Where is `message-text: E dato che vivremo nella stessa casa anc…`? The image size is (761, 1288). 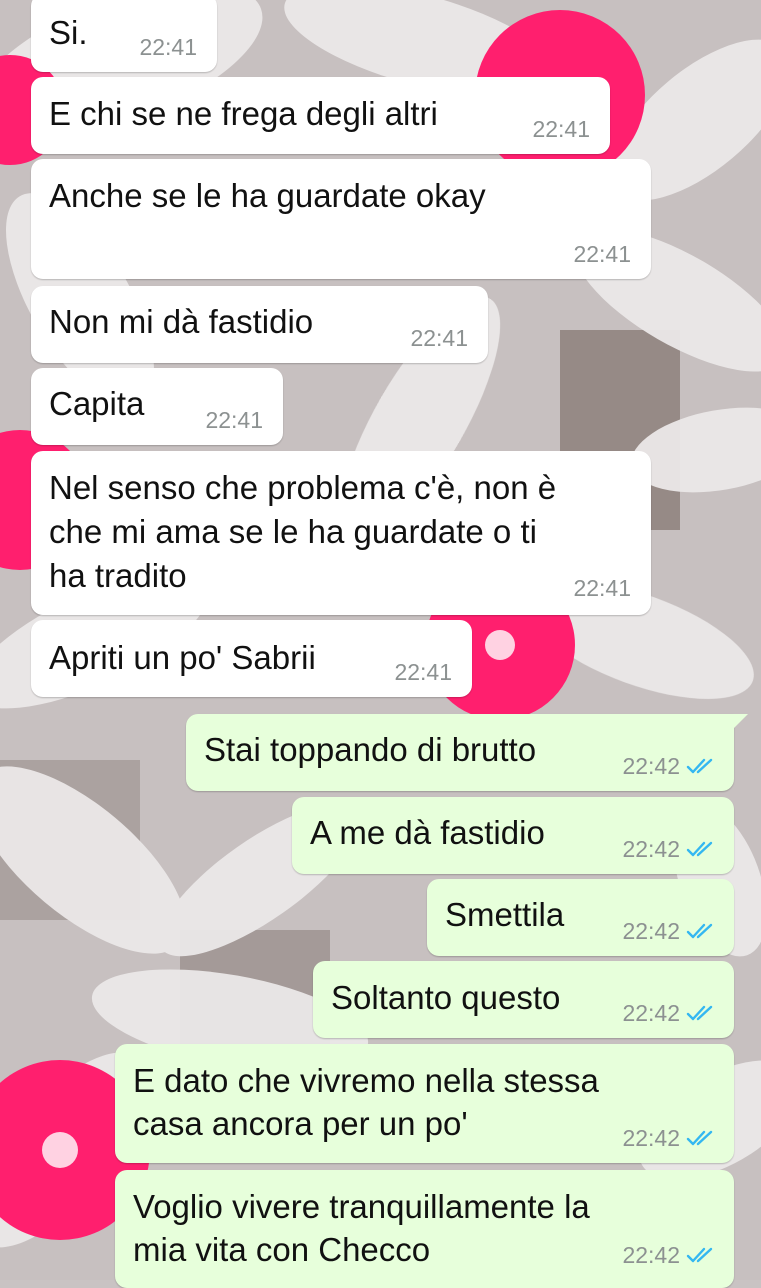 message-text: E dato che vivremo nella stessa casa anc… is located at coordinates (366, 1102).